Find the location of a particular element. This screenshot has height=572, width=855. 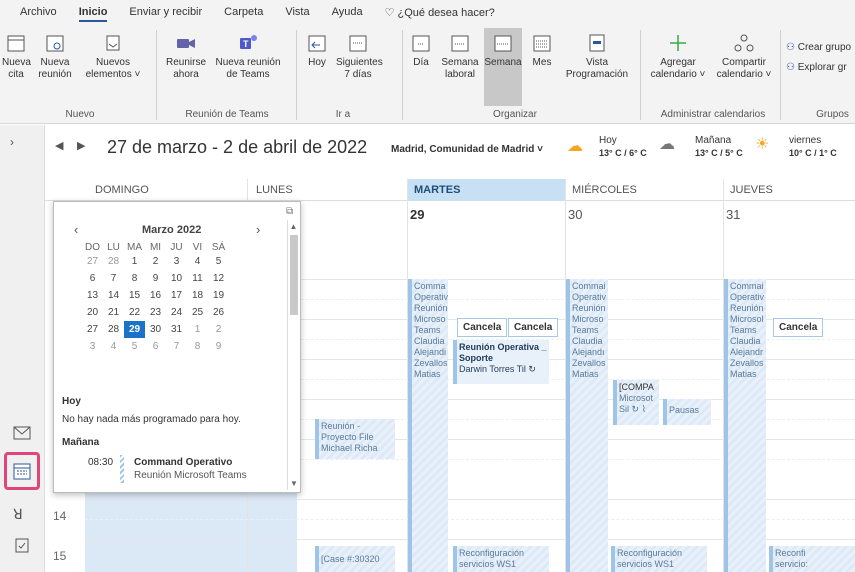

calendar-day: 20 is located at coordinates (92, 312).